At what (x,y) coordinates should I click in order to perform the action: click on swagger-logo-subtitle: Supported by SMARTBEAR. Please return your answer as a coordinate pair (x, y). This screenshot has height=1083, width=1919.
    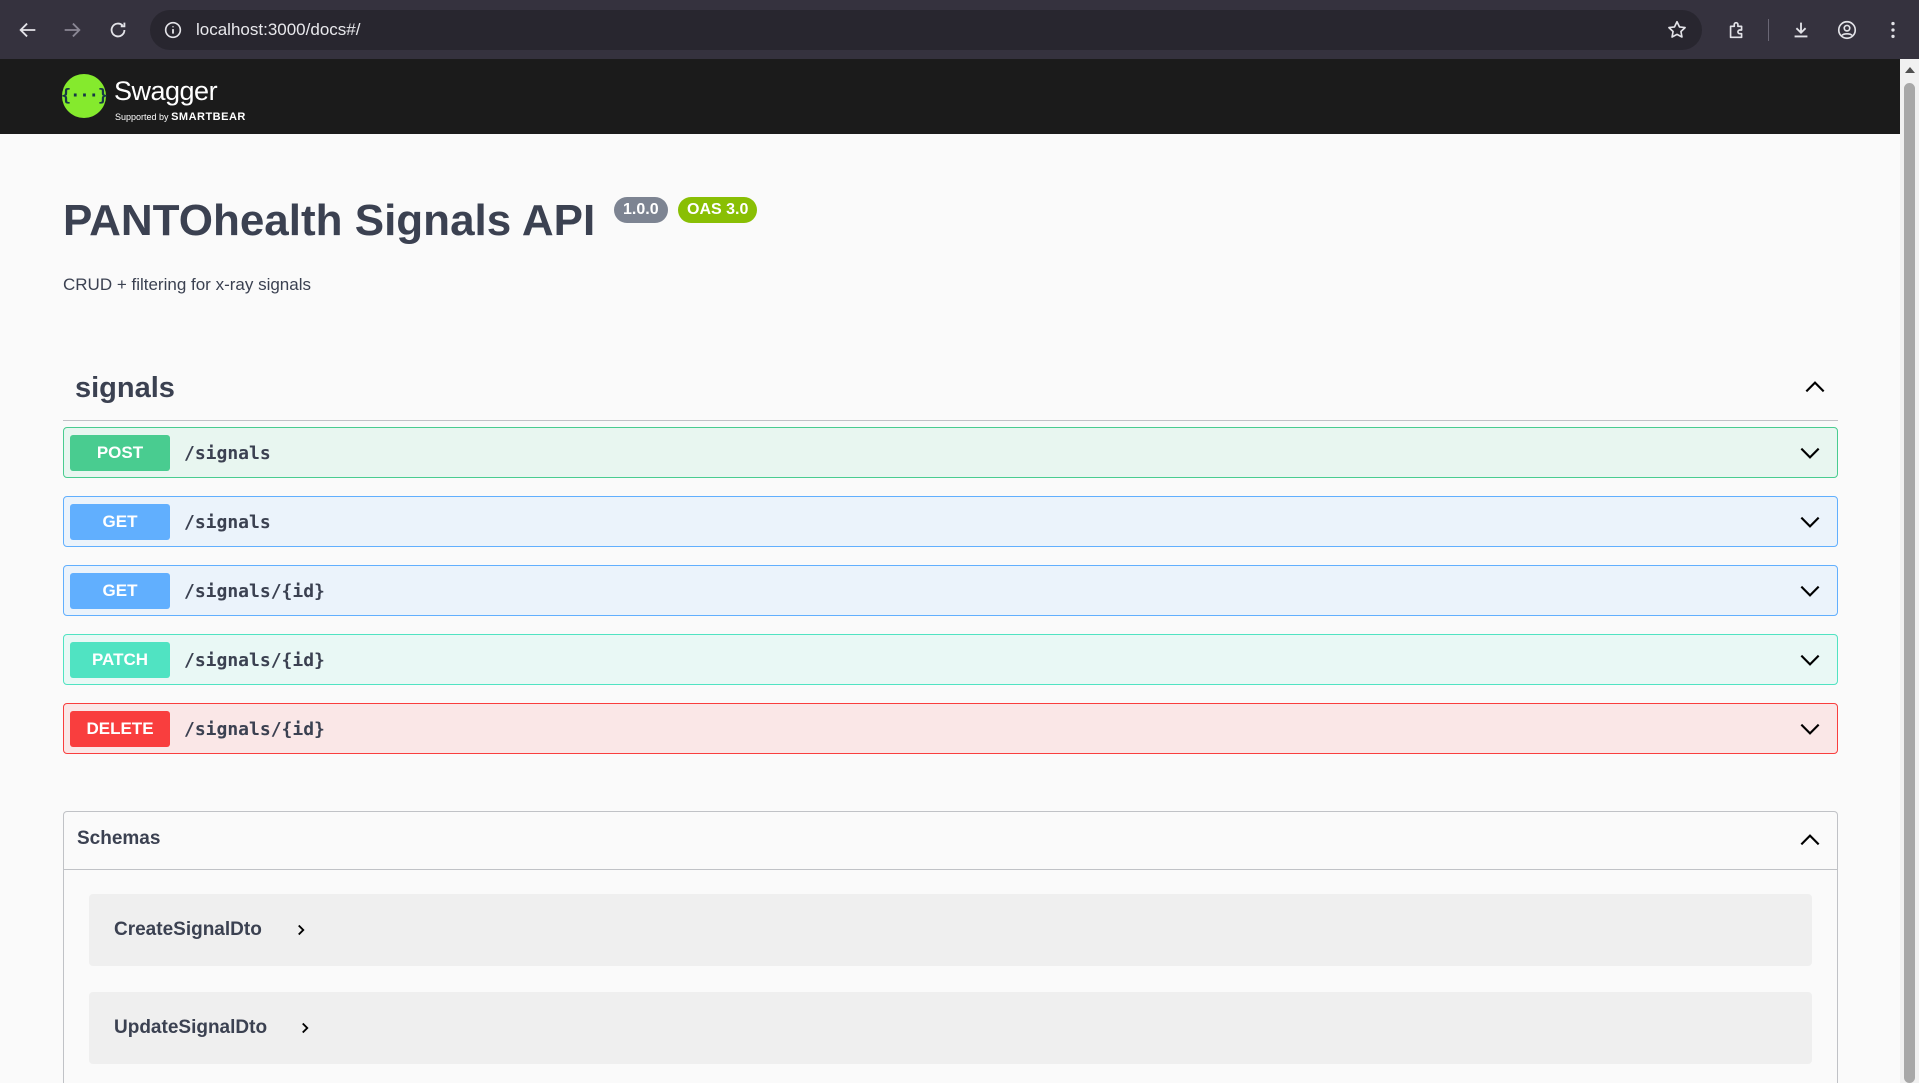
    Looking at the image, I should click on (180, 117).